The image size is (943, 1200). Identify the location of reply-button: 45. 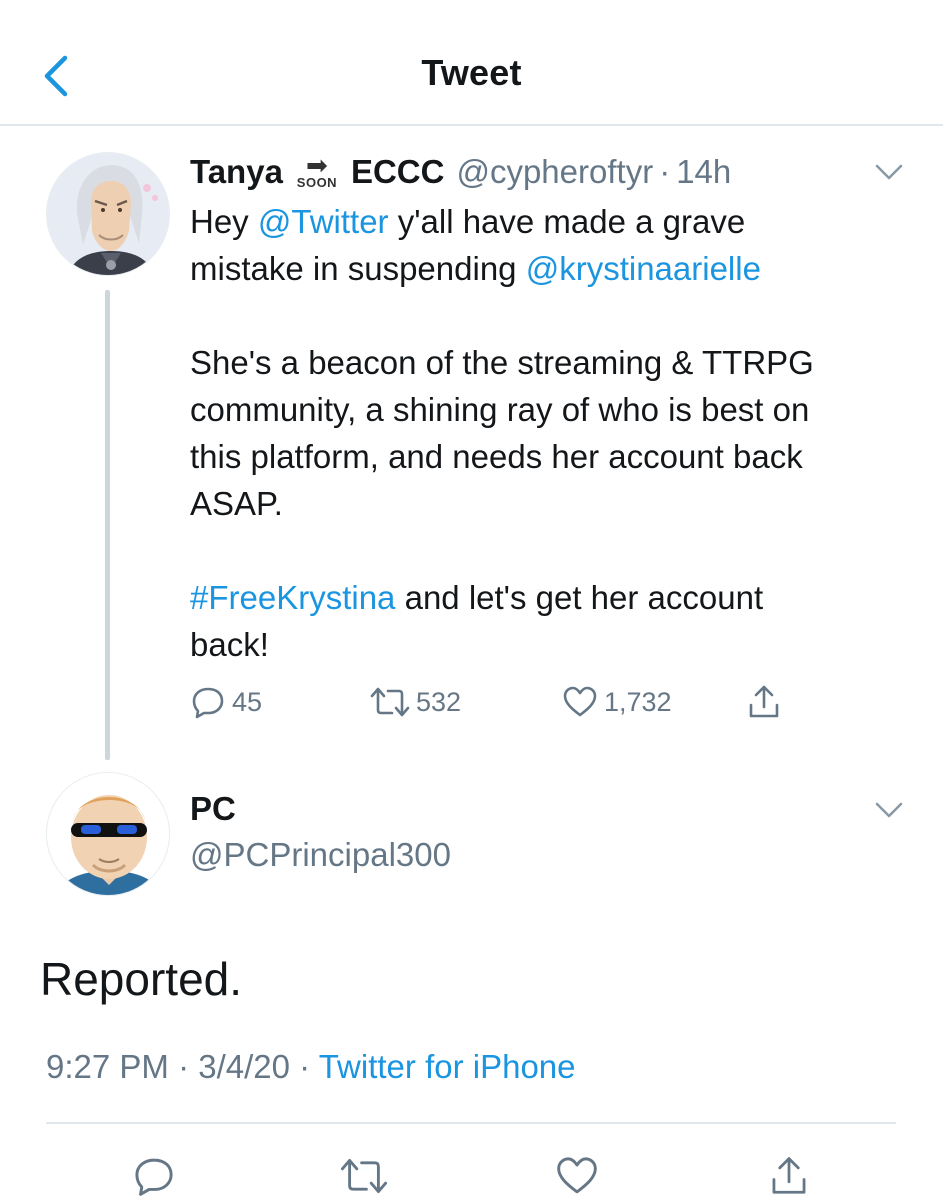
(226, 702).